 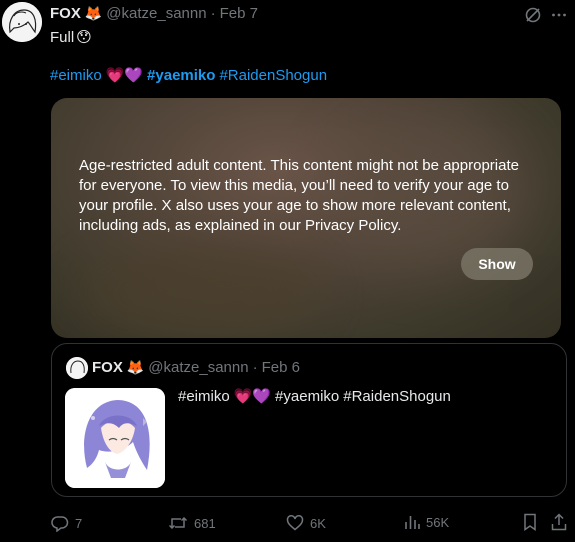 What do you see at coordinates (205, 523) in the screenshot?
I see `repost-count: 681` at bounding box center [205, 523].